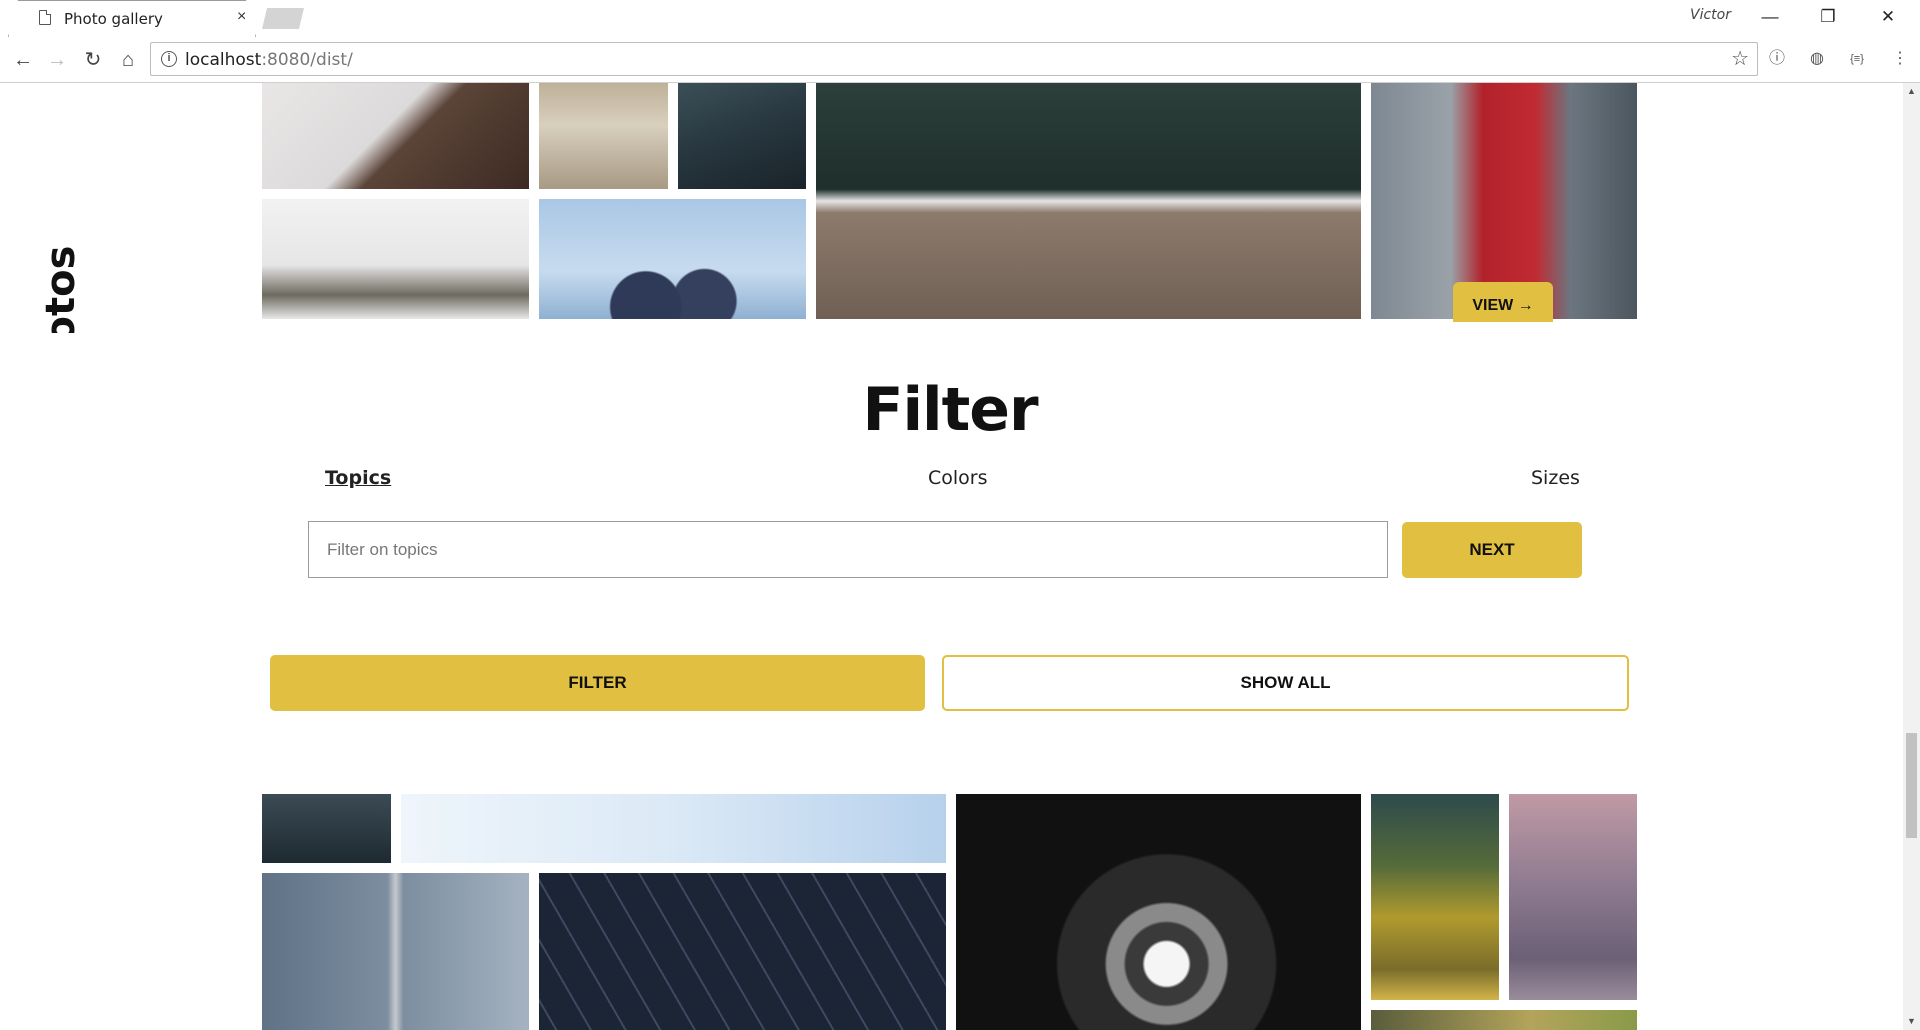 The image size is (1920, 1030). What do you see at coordinates (603, 136) in the screenshot?
I see `photo-sand` at bounding box center [603, 136].